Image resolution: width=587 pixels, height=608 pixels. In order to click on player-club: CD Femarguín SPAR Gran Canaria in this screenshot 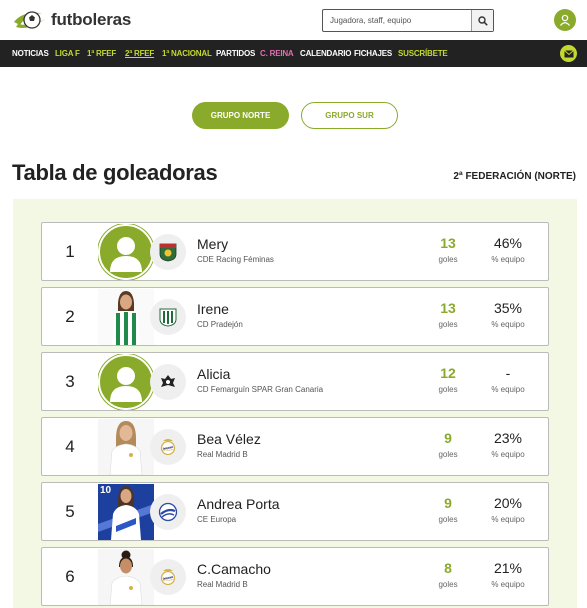, I will do `click(260, 389)`.